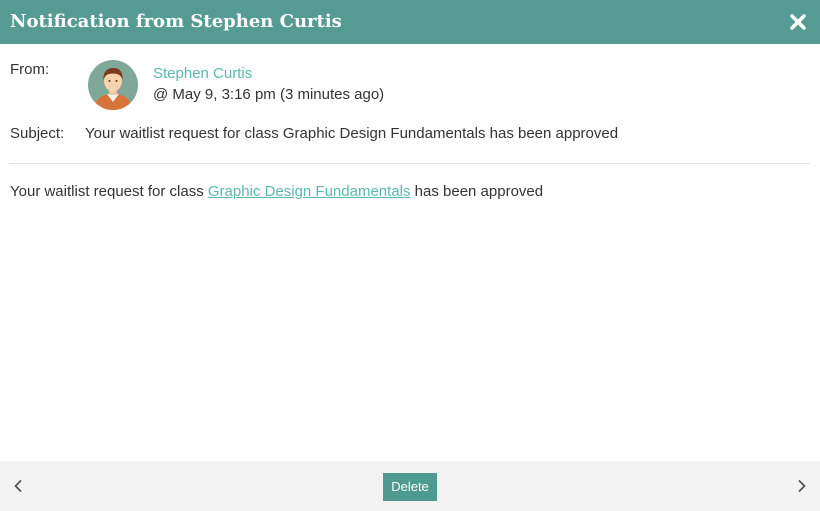 The height and width of the screenshot is (511, 820). I want to click on body-suffix: has been approved, so click(477, 191).